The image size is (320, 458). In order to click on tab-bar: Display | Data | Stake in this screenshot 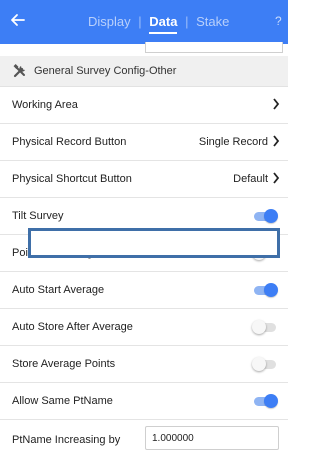, I will do `click(158, 24)`.